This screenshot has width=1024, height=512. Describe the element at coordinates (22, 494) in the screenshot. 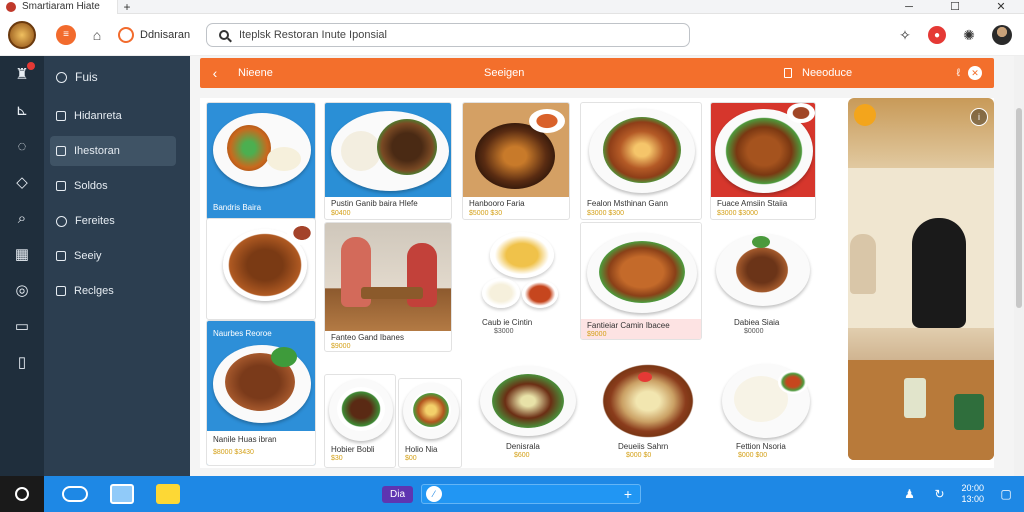

I see `start-button` at that location.